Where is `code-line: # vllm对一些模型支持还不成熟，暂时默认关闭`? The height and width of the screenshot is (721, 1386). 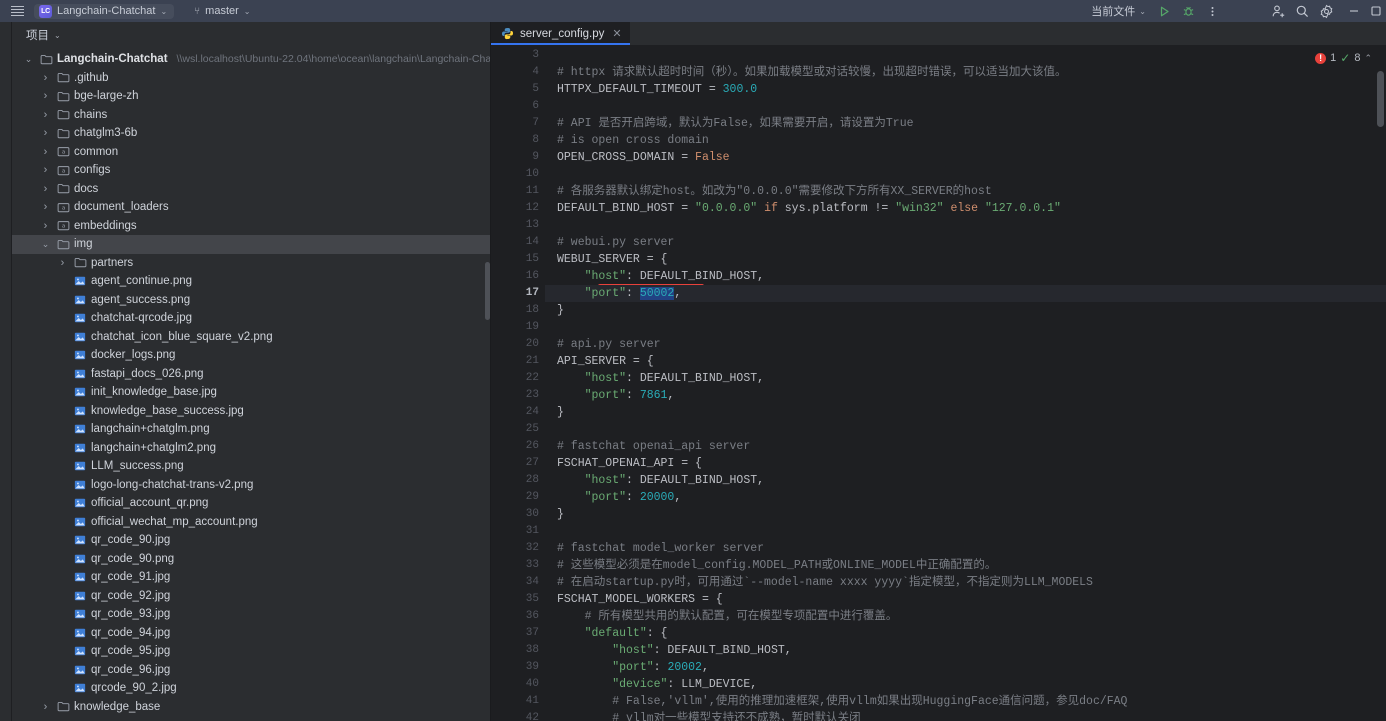
code-line: # vllm对一些模型支持还不成熟，暂时默认关闭 is located at coordinates (965, 715).